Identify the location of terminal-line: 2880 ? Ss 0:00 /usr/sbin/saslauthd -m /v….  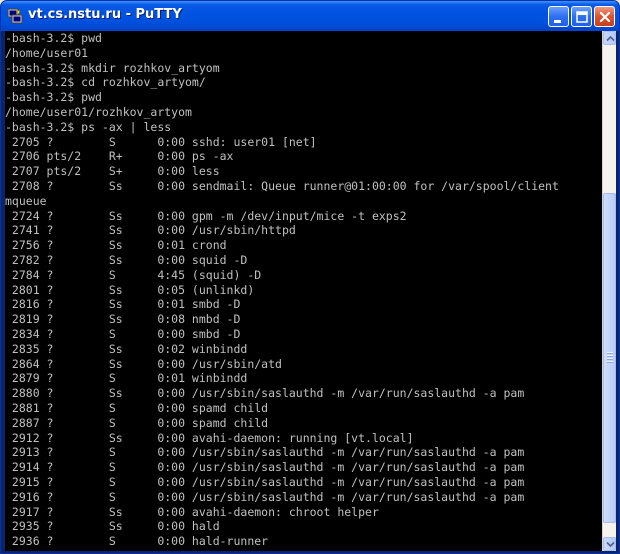
(265, 393).